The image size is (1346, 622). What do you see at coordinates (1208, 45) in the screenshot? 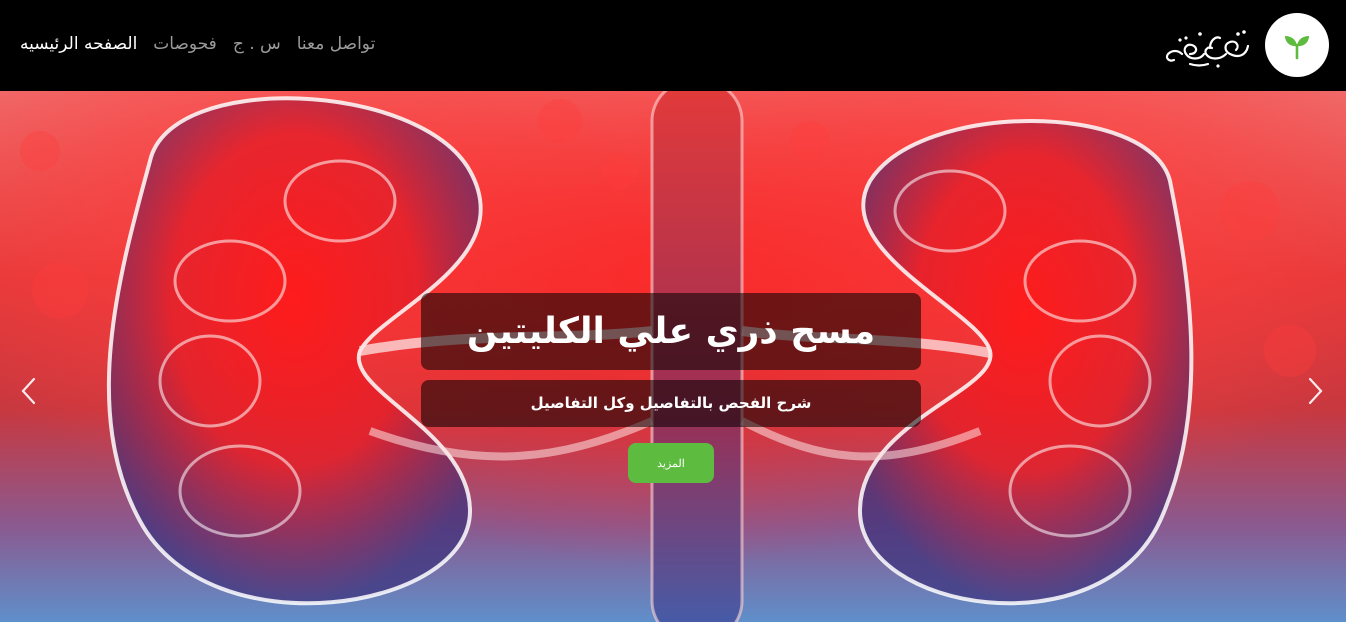
I see `brand-wordmark` at bounding box center [1208, 45].